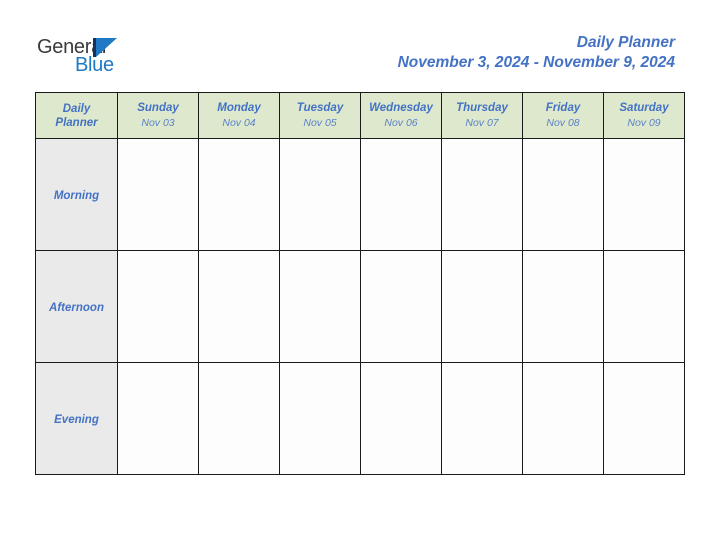 Image resolution: width=712 pixels, height=550 pixels. I want to click on row-label-text: Morning, so click(76, 195).